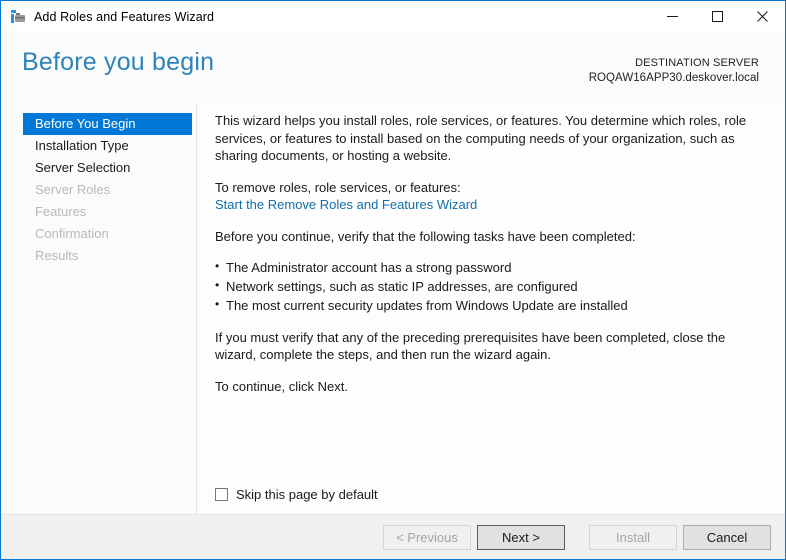 Image resolution: width=786 pixels, height=560 pixels. What do you see at coordinates (673, 78) in the screenshot?
I see `destination-server-name: ROQAW16APP30.deskover.local` at bounding box center [673, 78].